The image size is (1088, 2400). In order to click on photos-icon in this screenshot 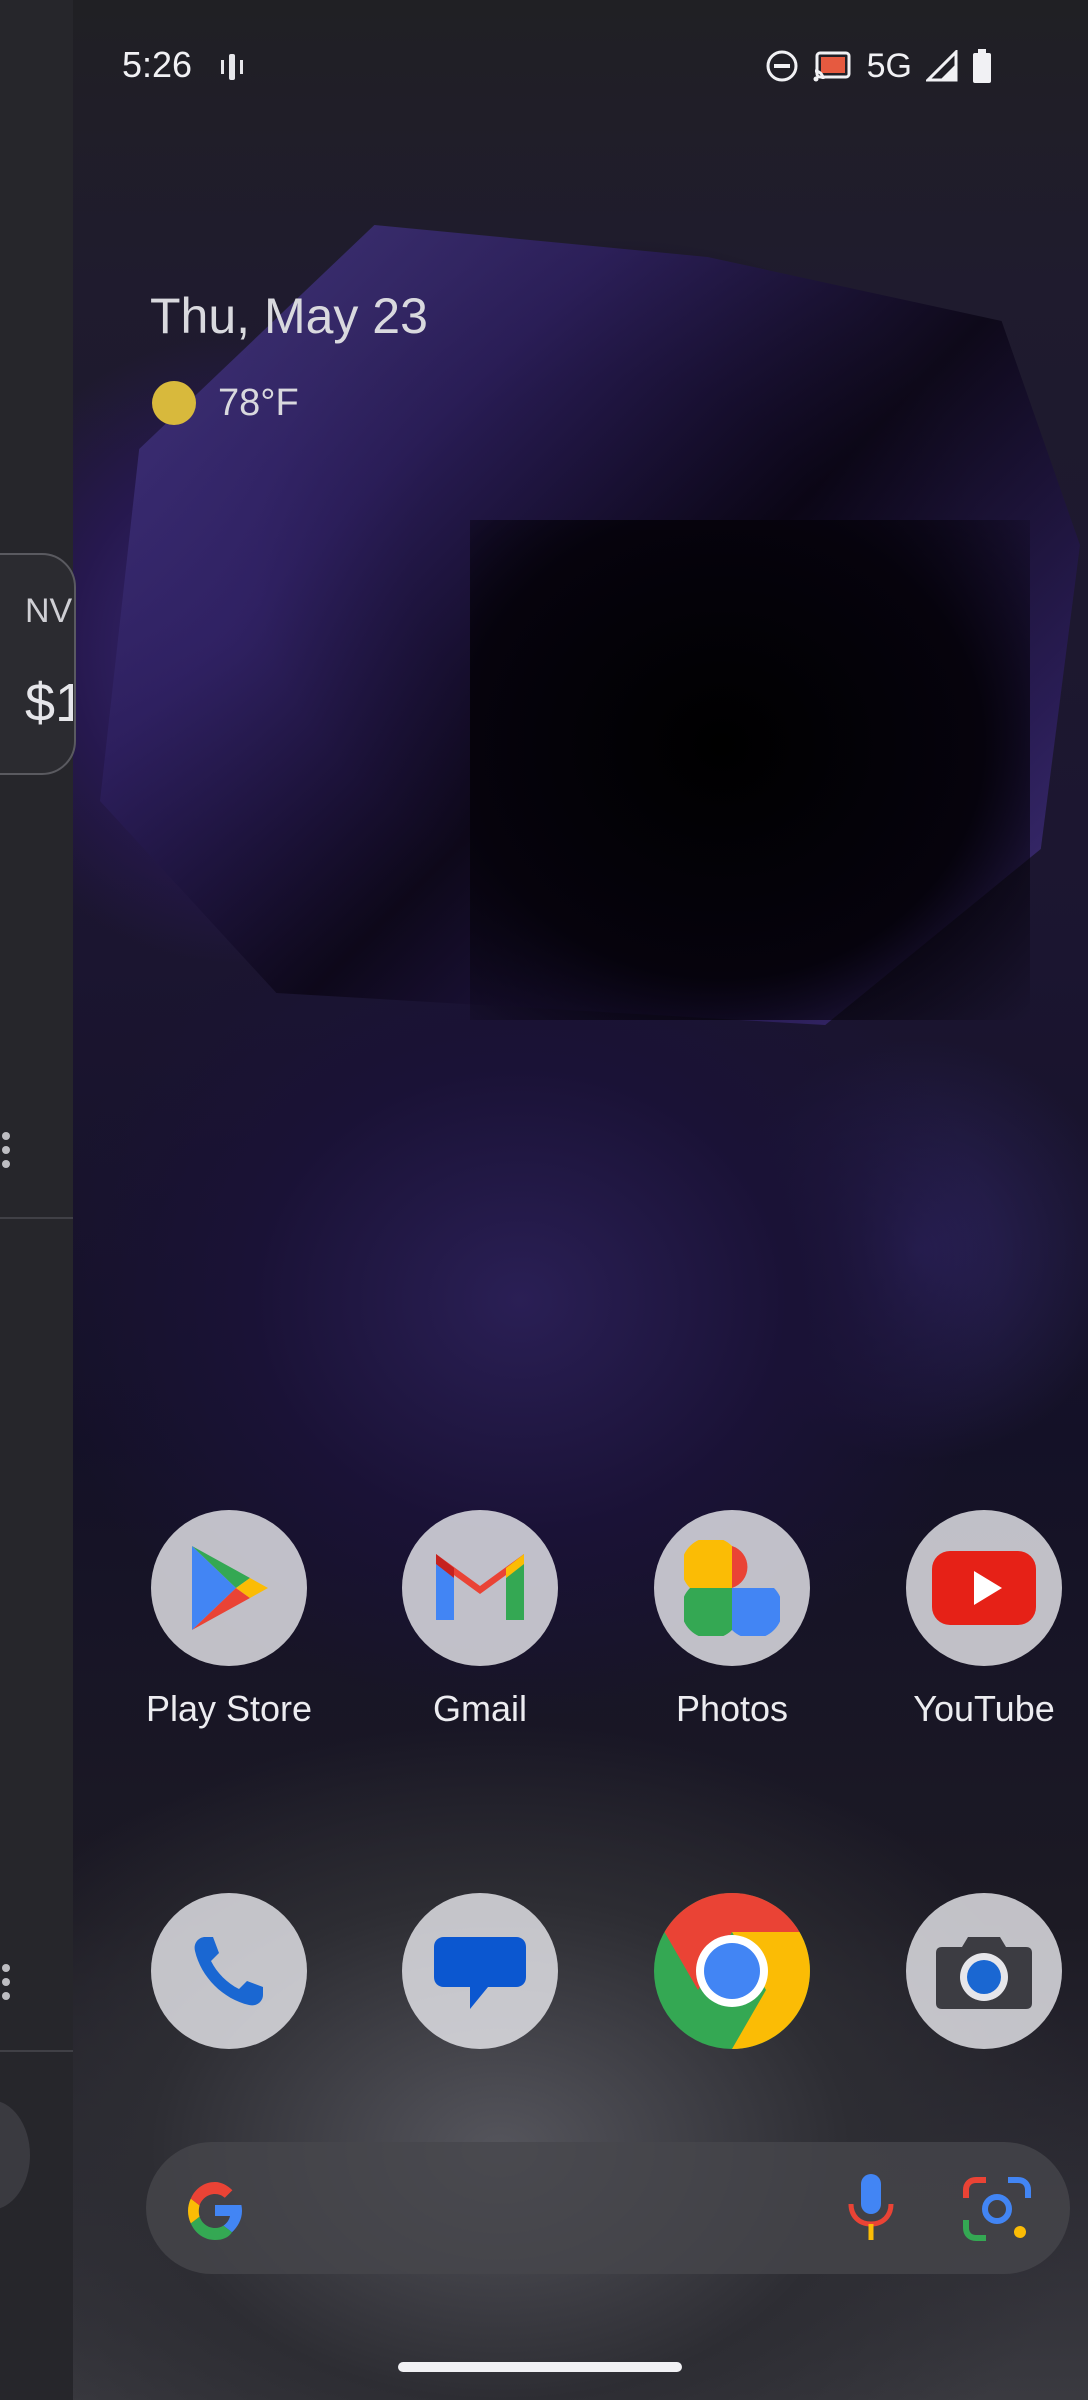, I will do `click(732, 1588)`.